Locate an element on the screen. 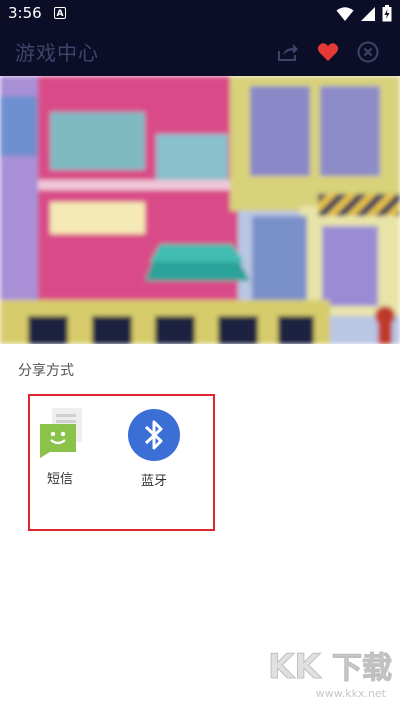 The height and width of the screenshot is (710, 400). sms-icon is located at coordinates (61, 433).